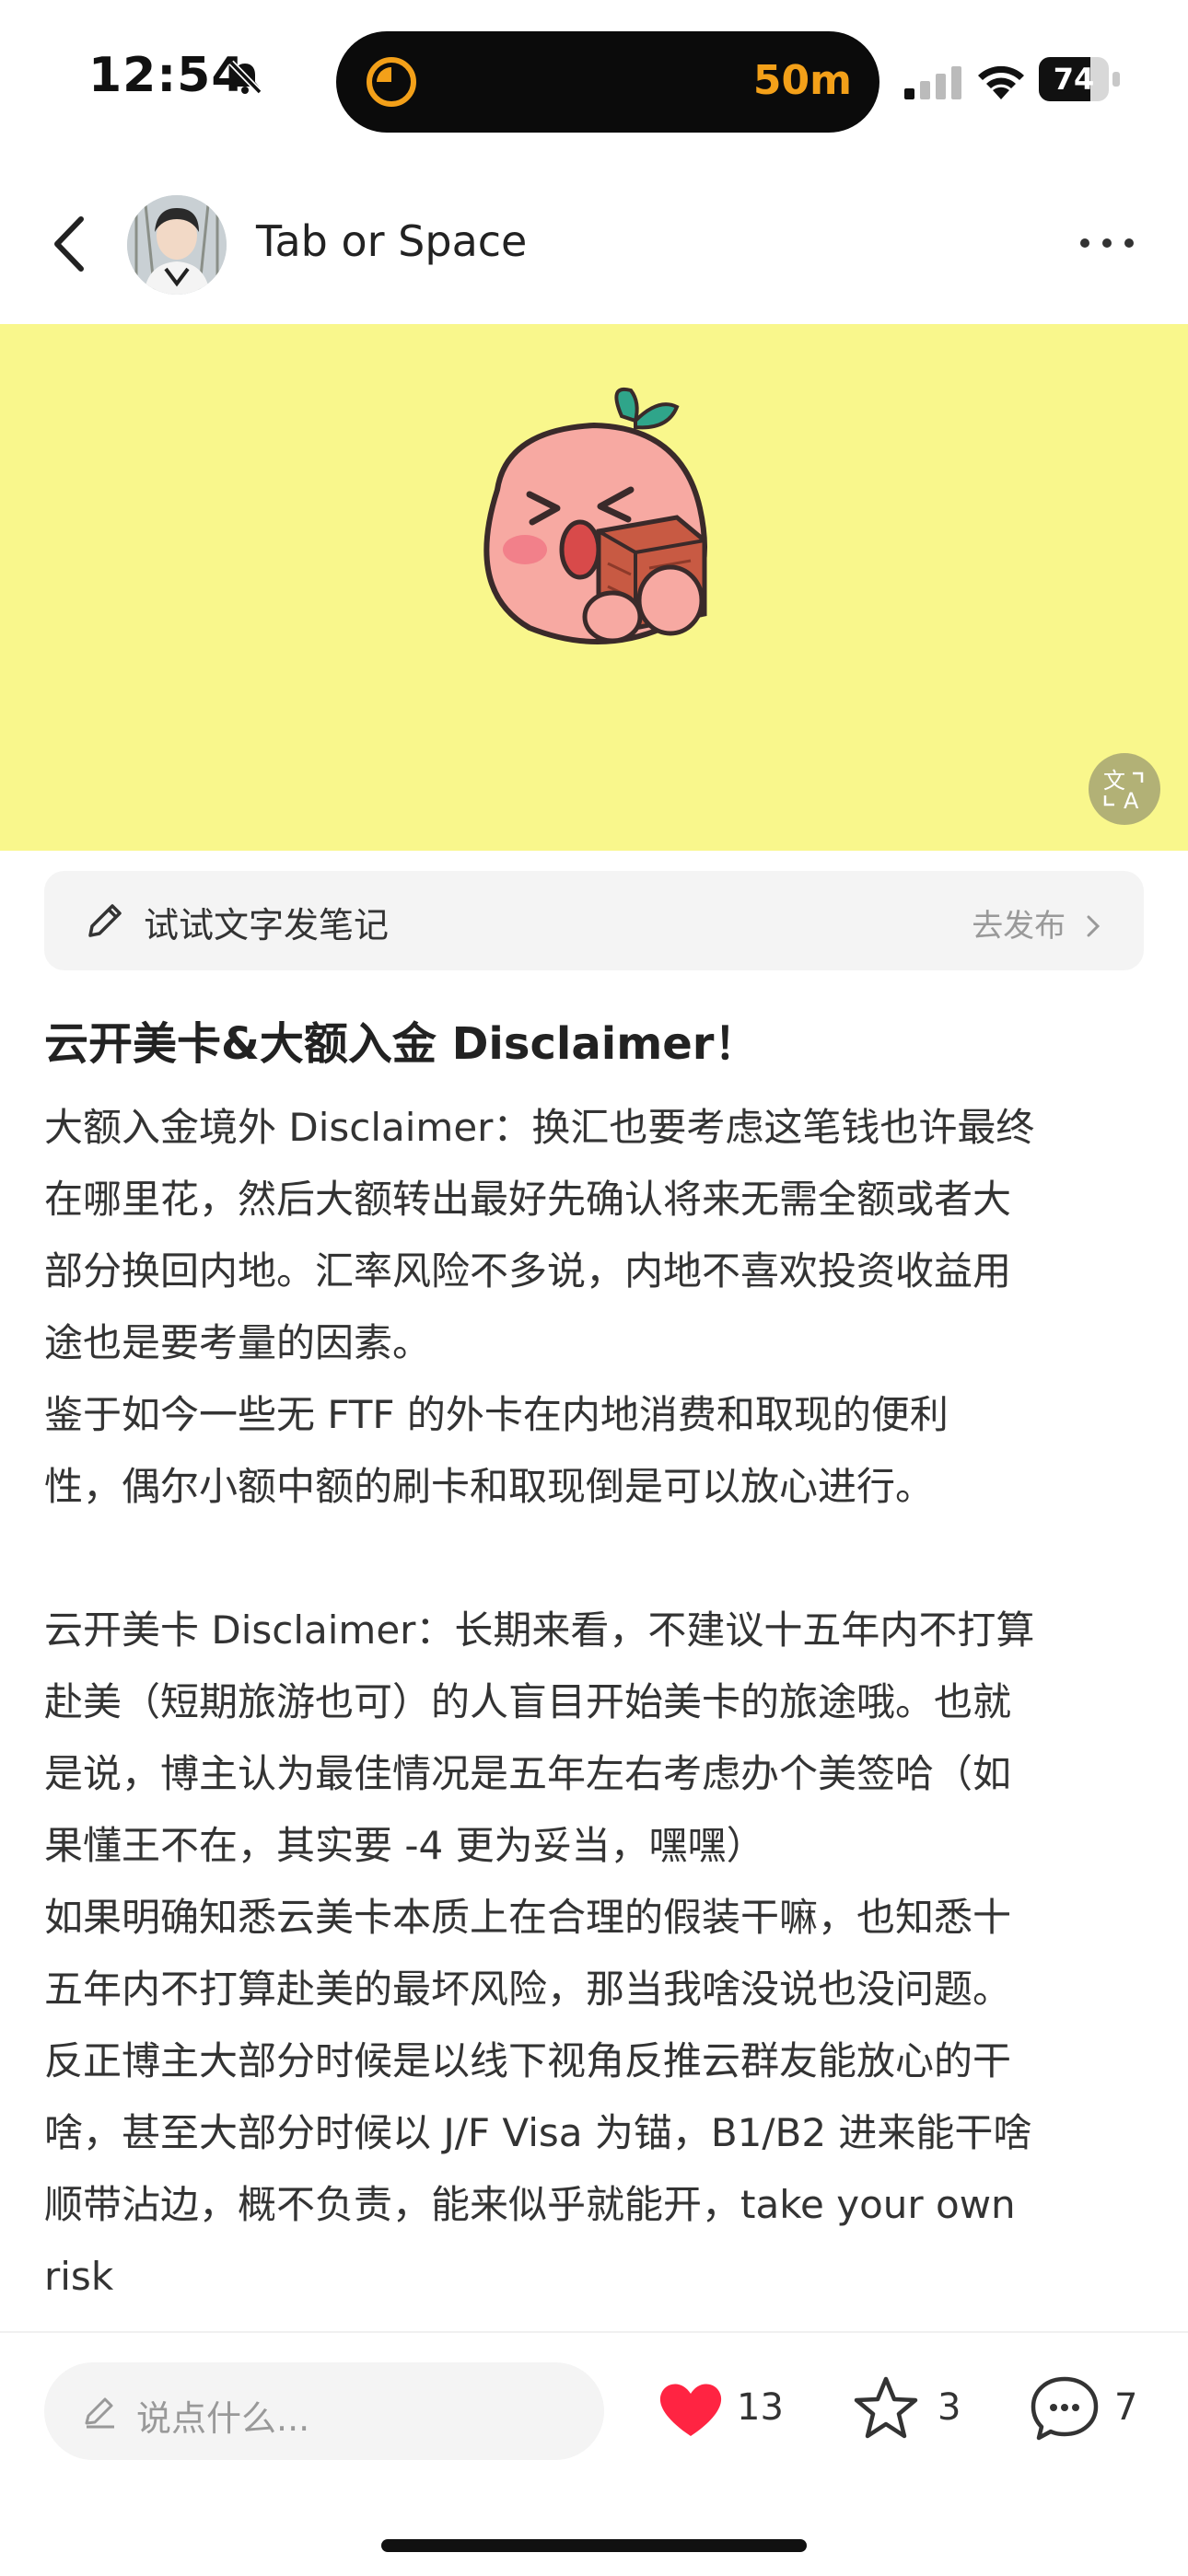  I want to click on note-header: Tab or Space, so click(594, 253).